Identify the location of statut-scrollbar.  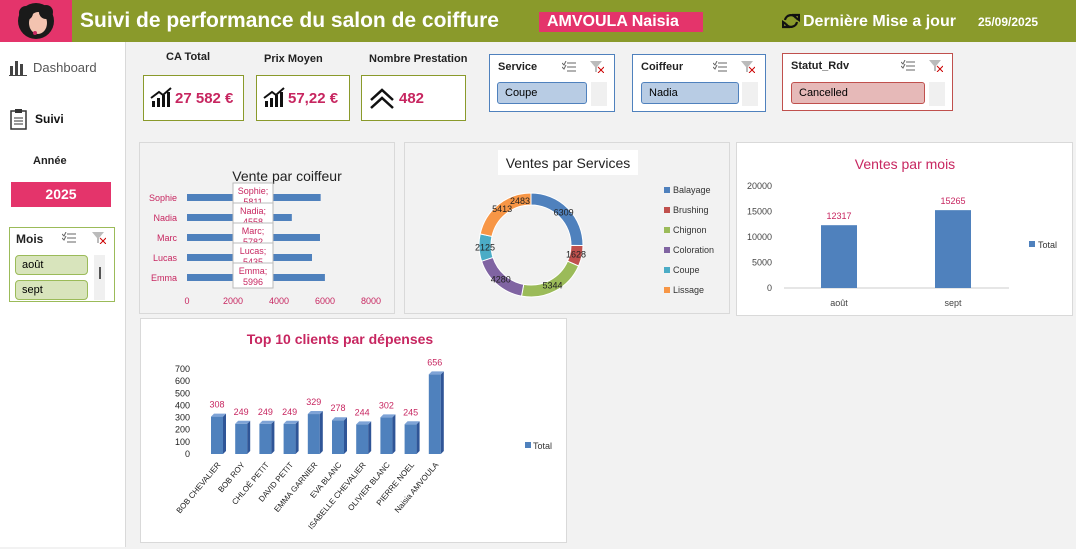
(937, 94).